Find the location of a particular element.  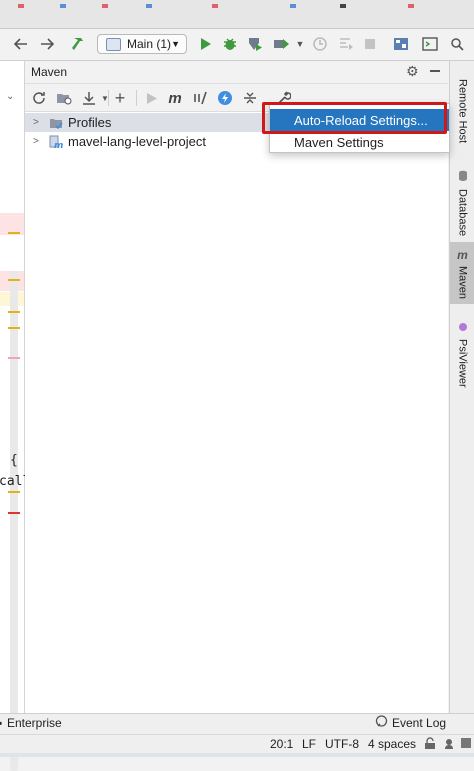

tab-event-log: Event Log is located at coordinates (419, 723).